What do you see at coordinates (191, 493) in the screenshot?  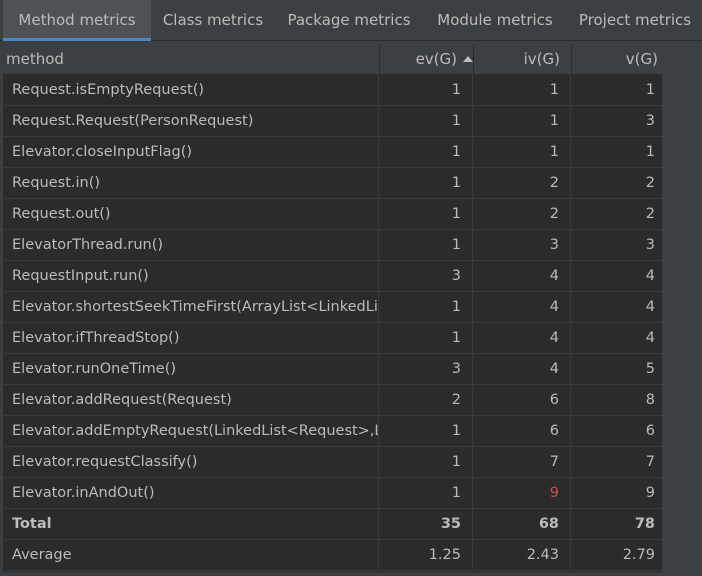 I see `method-cell: Elevator.inAndOut()` at bounding box center [191, 493].